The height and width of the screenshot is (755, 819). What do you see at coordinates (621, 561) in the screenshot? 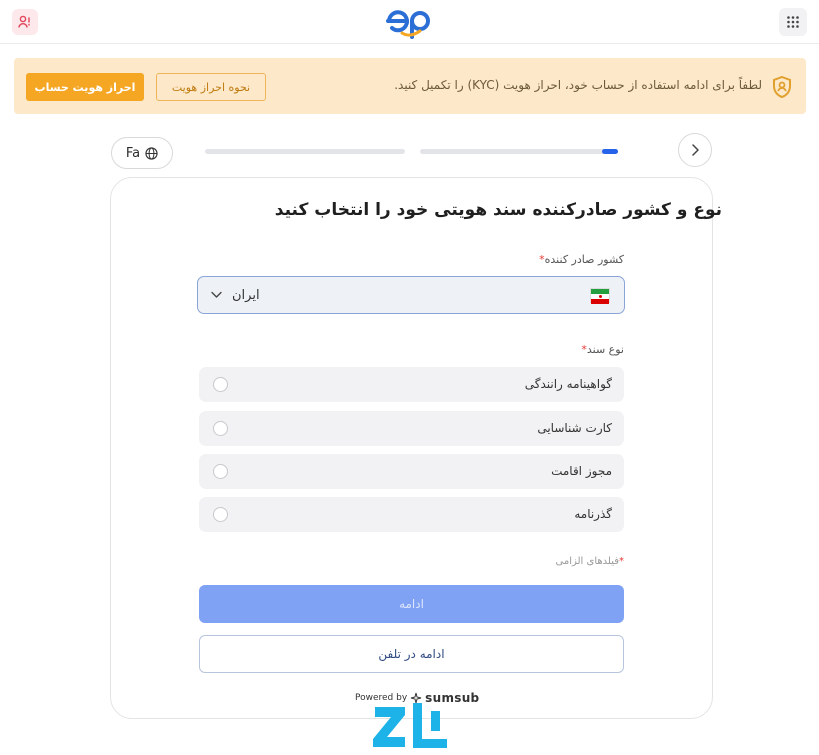
I see `required-mark: *` at bounding box center [621, 561].